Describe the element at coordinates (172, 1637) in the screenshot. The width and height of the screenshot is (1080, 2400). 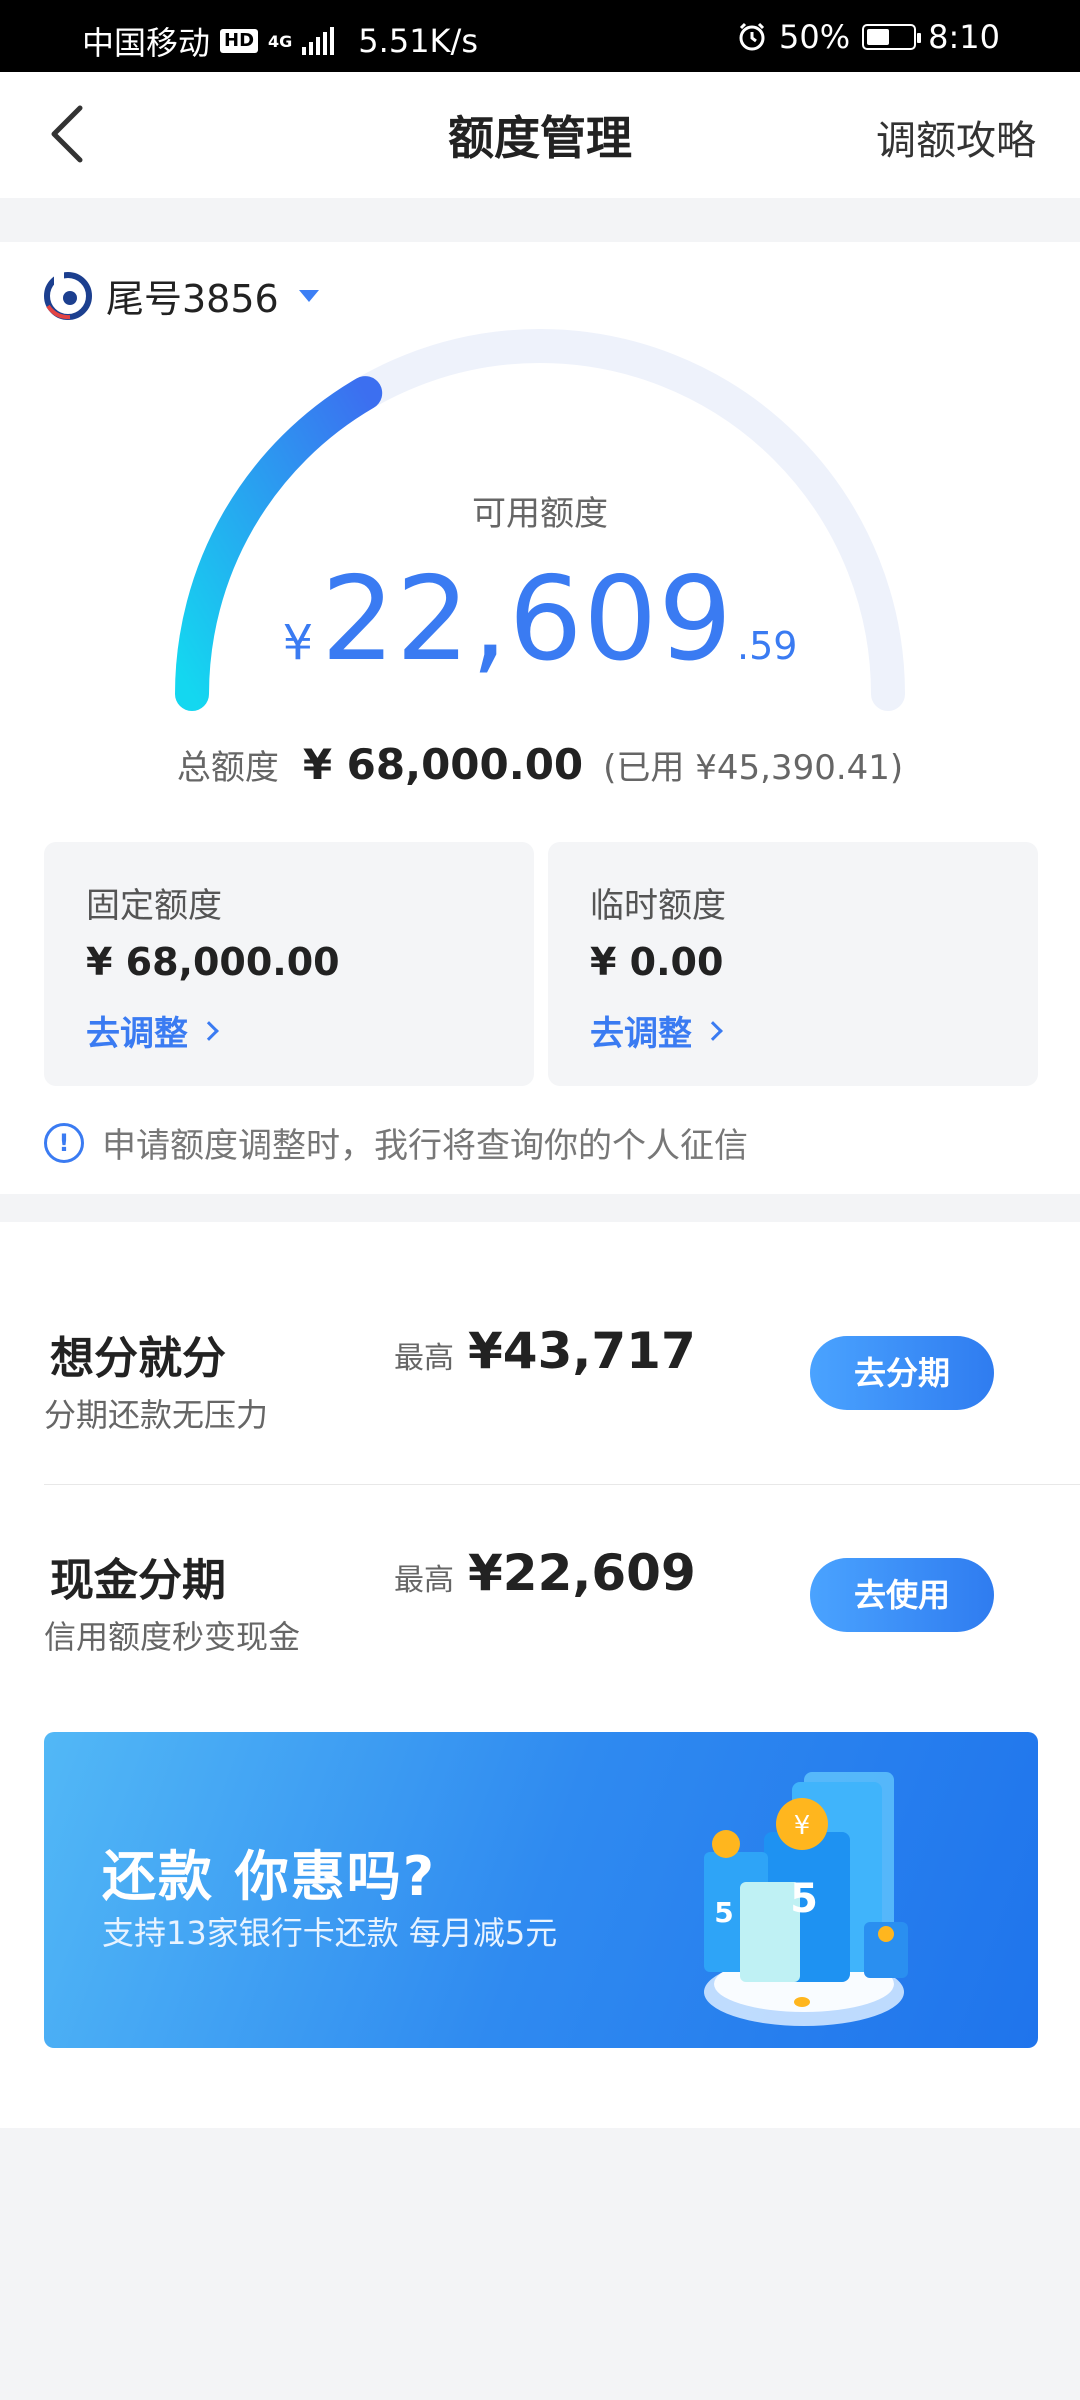
I see `installment-subtitle: 信用额度秒变现金` at that location.